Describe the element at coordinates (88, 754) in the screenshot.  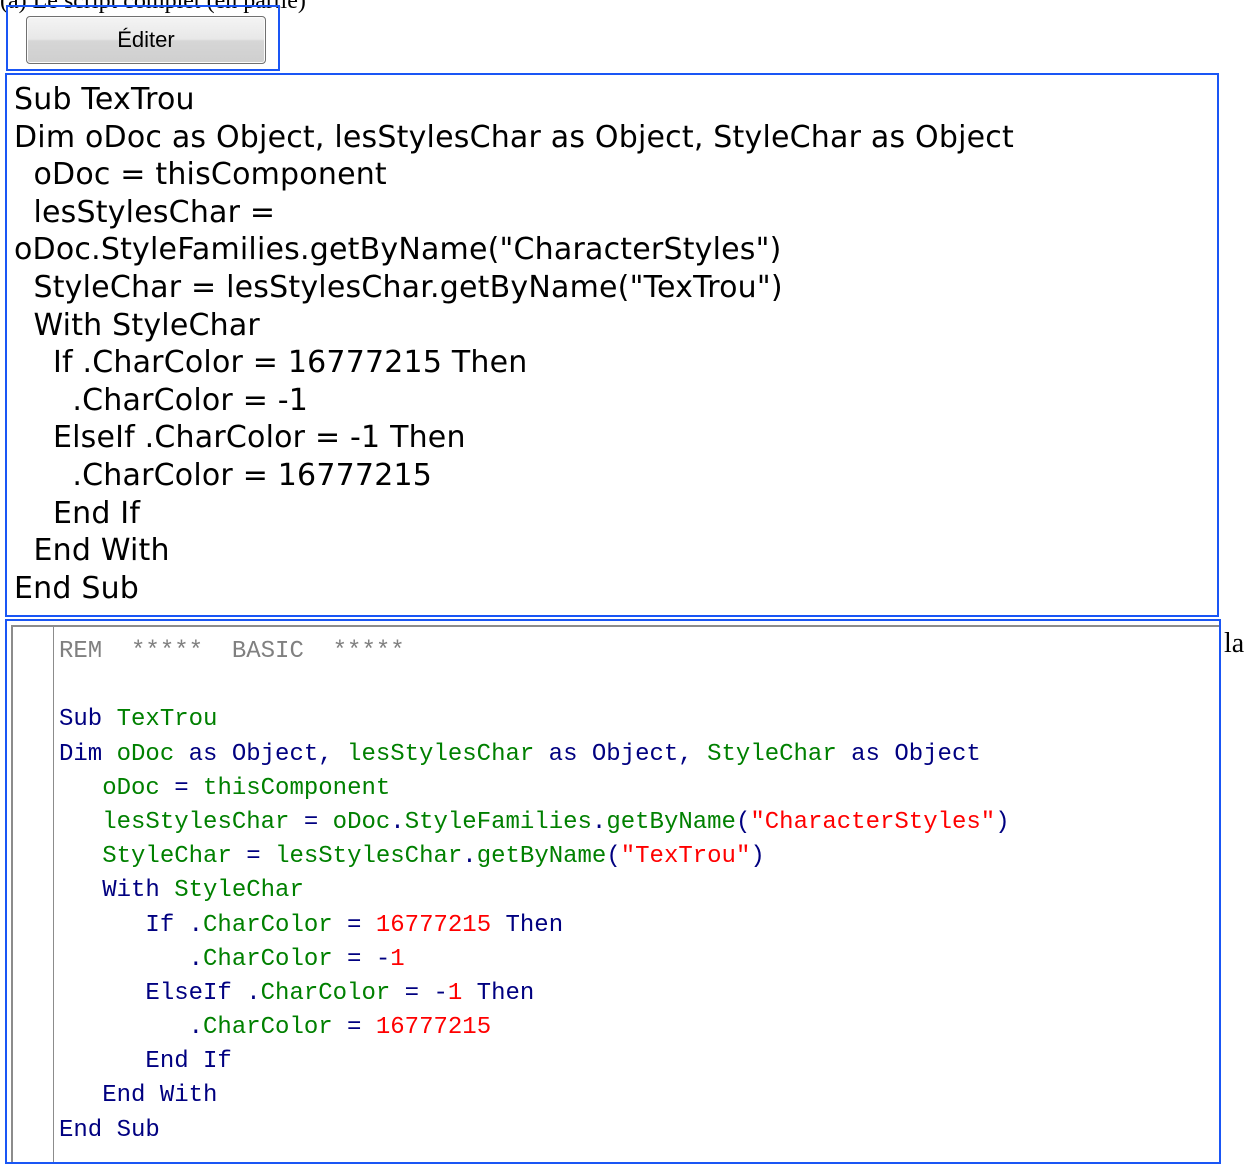
I see `code-token: Dim` at that location.